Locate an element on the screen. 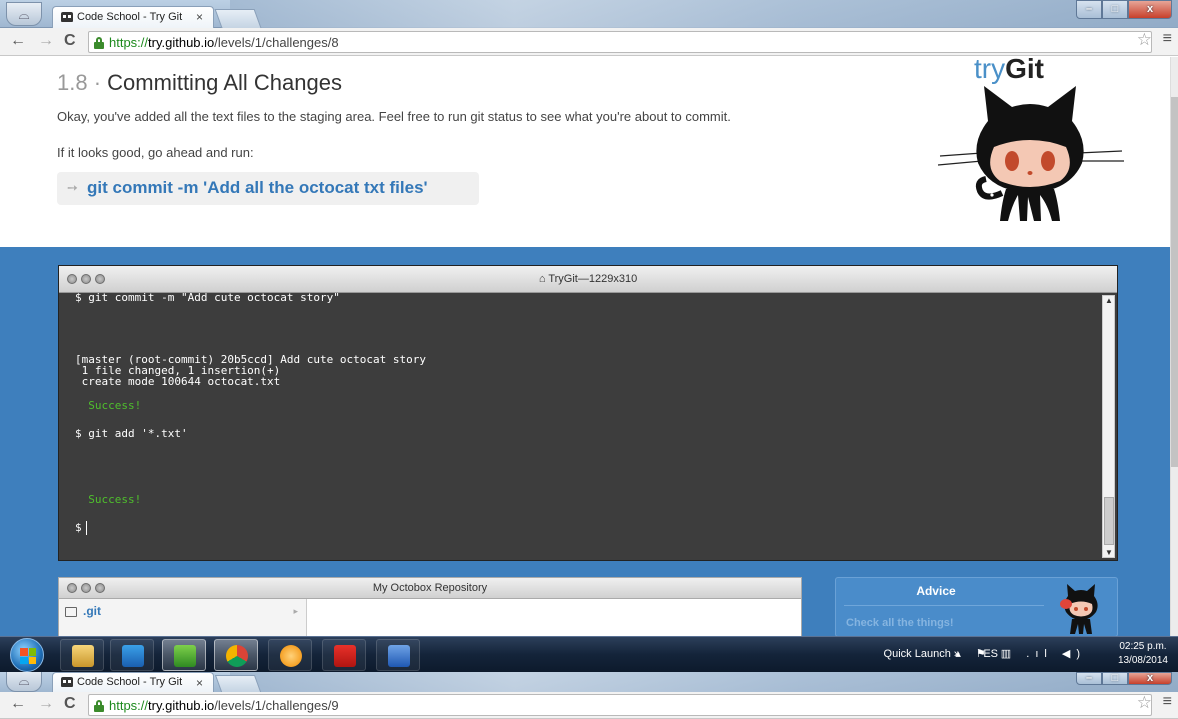  terminal-titlebar: ⌂ TryGit—1229x310 is located at coordinates (588, 279).